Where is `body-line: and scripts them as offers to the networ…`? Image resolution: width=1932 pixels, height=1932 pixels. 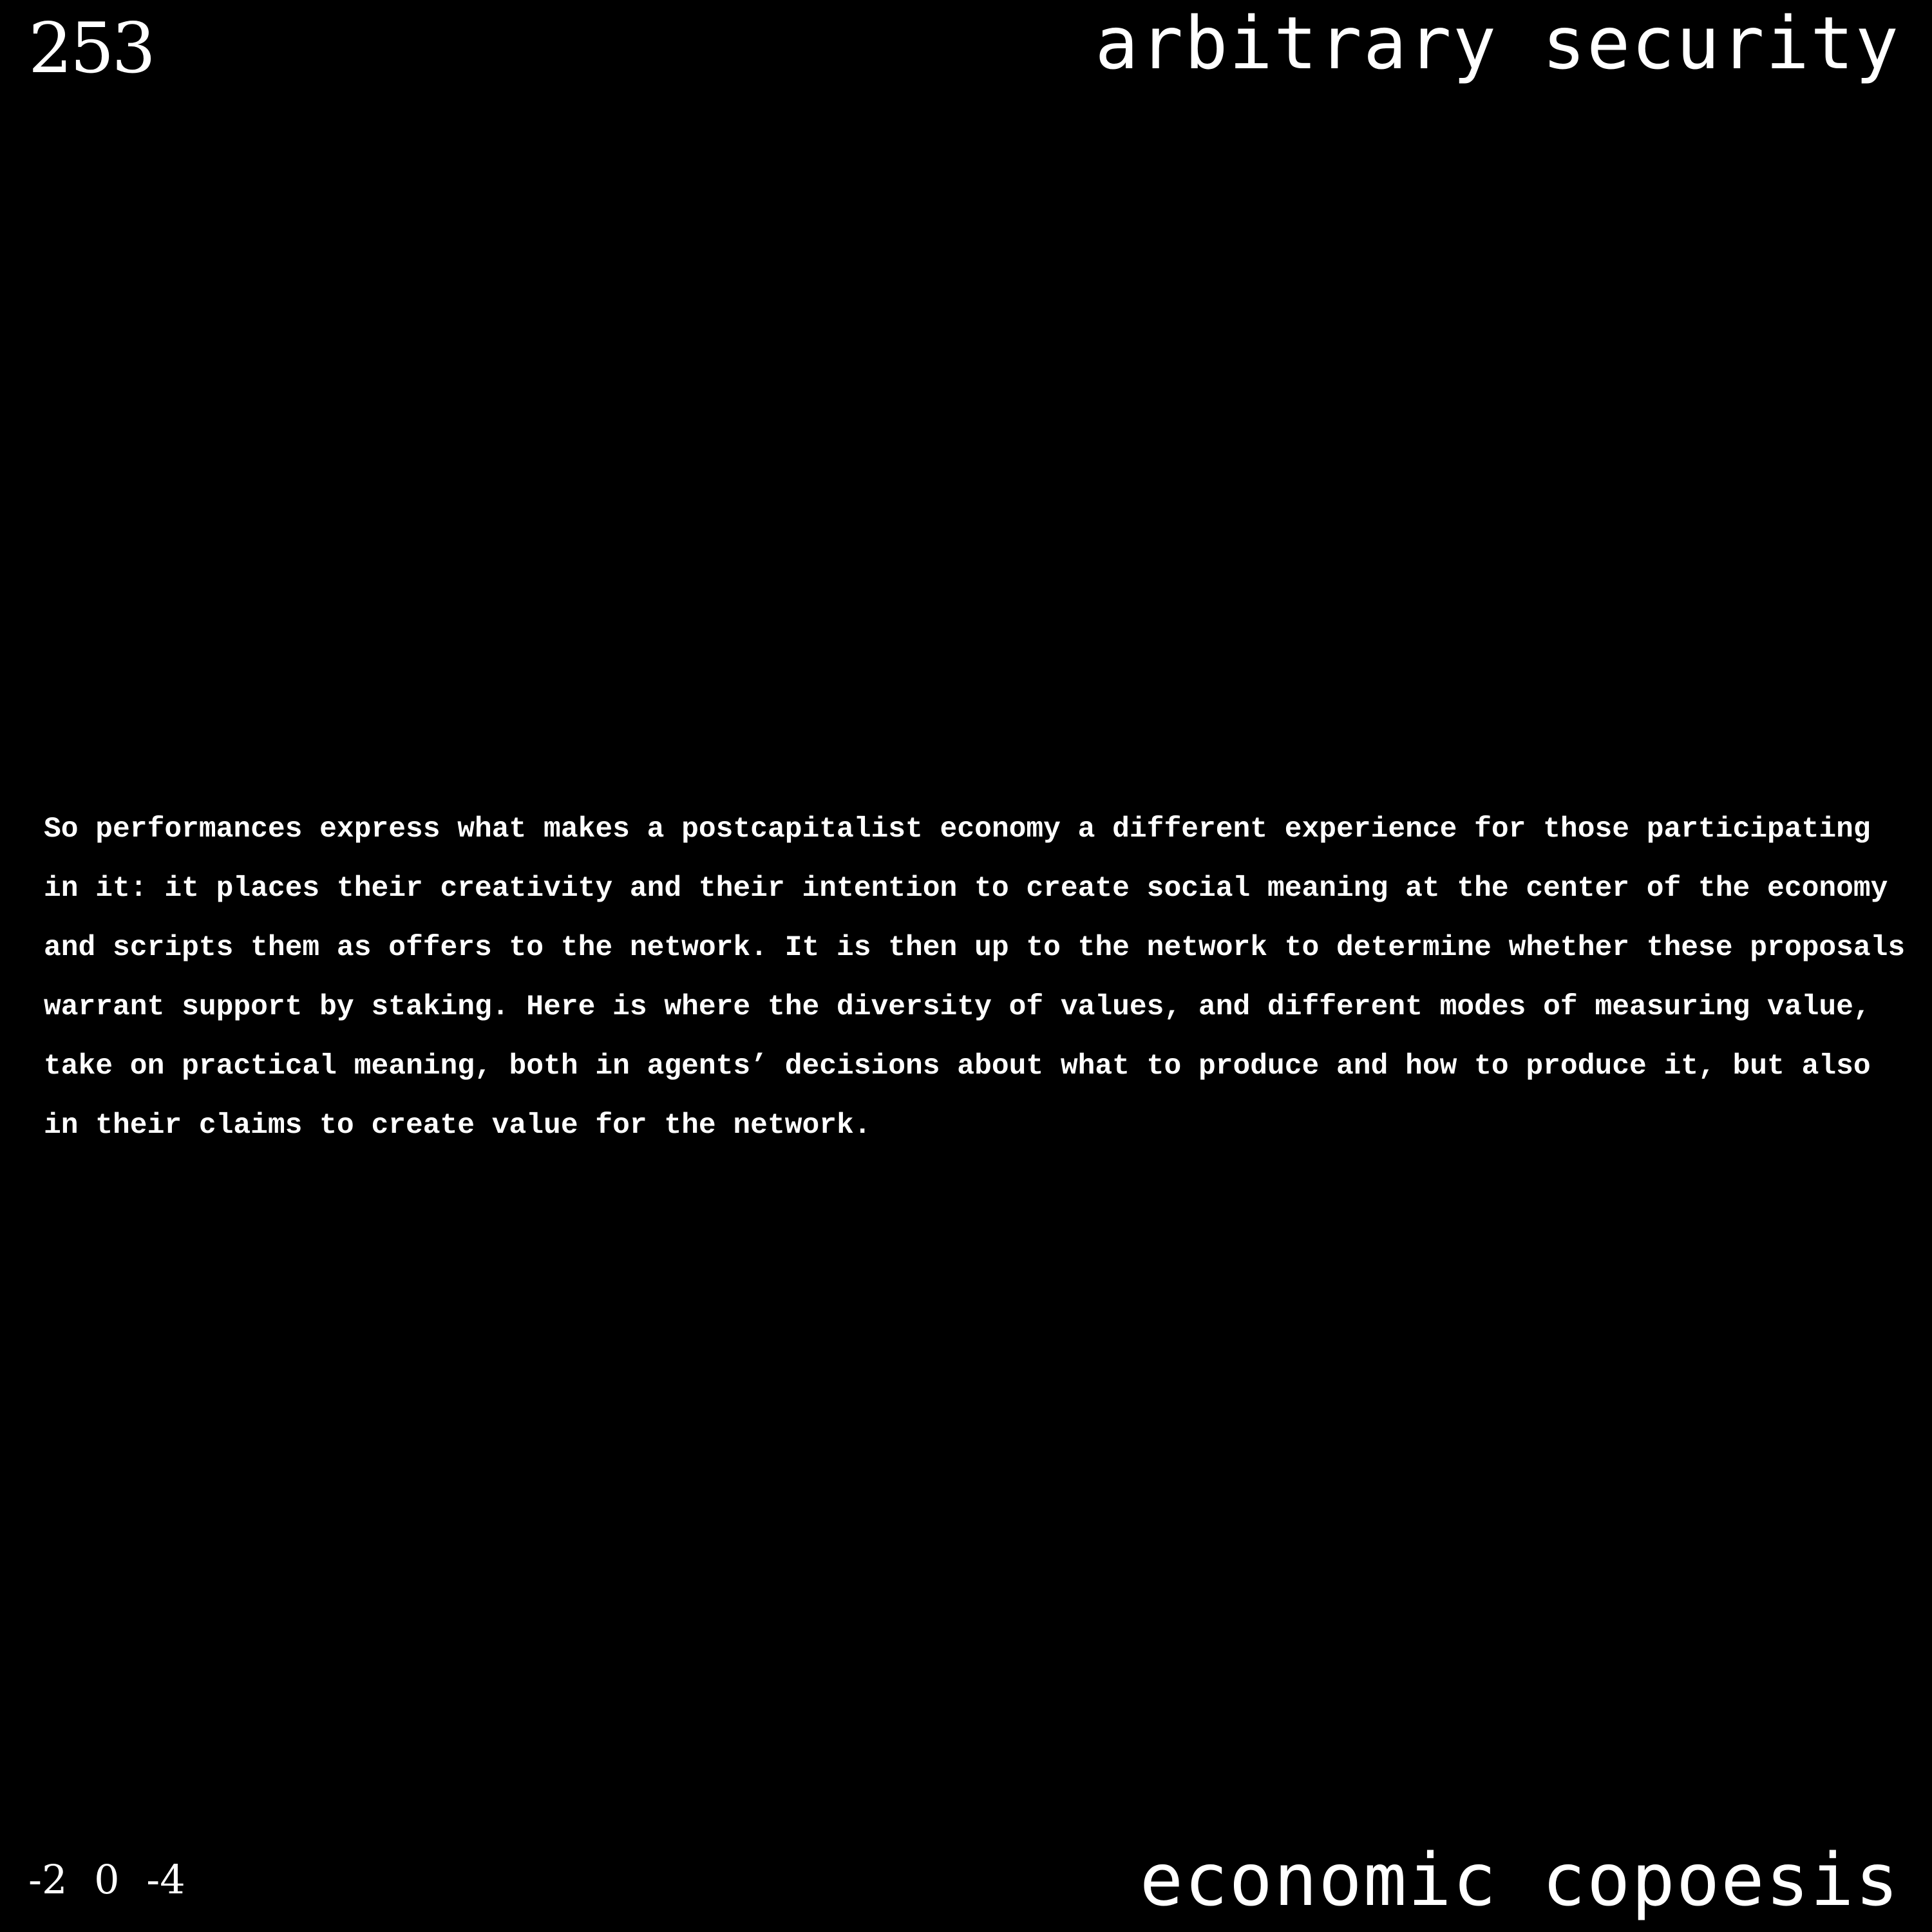
body-line: and scripts them as offers to the networ… is located at coordinates (975, 948).